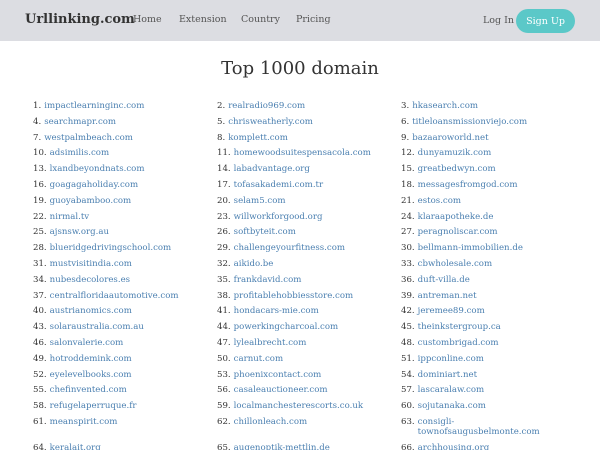  I want to click on domain-link: antreman.net, so click(447, 296).